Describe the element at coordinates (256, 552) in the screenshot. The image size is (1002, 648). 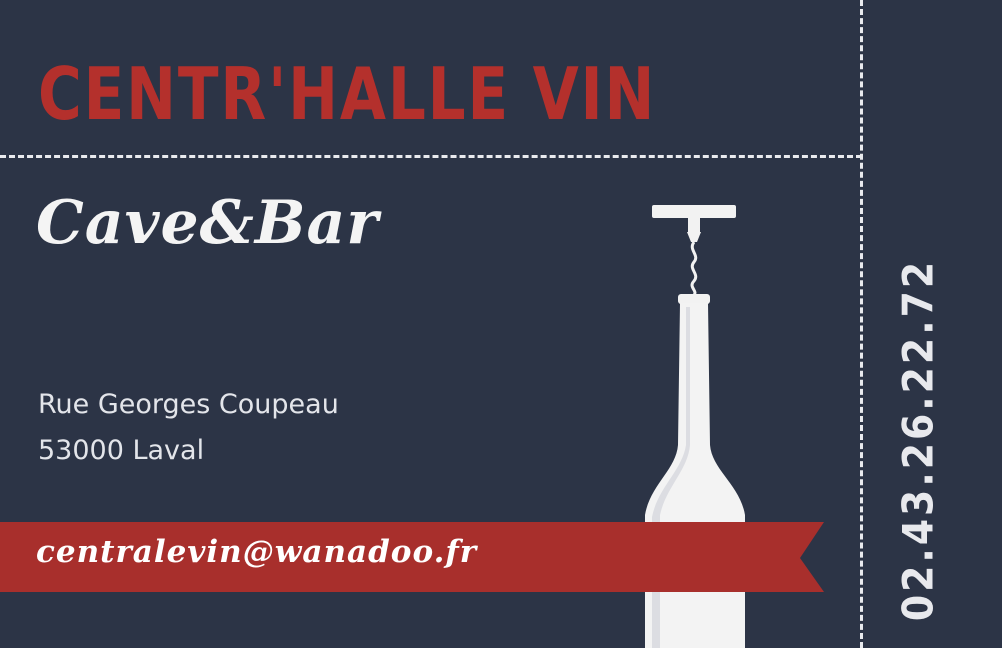
I see `email-address: centralevin@wanadoo.fr` at that location.